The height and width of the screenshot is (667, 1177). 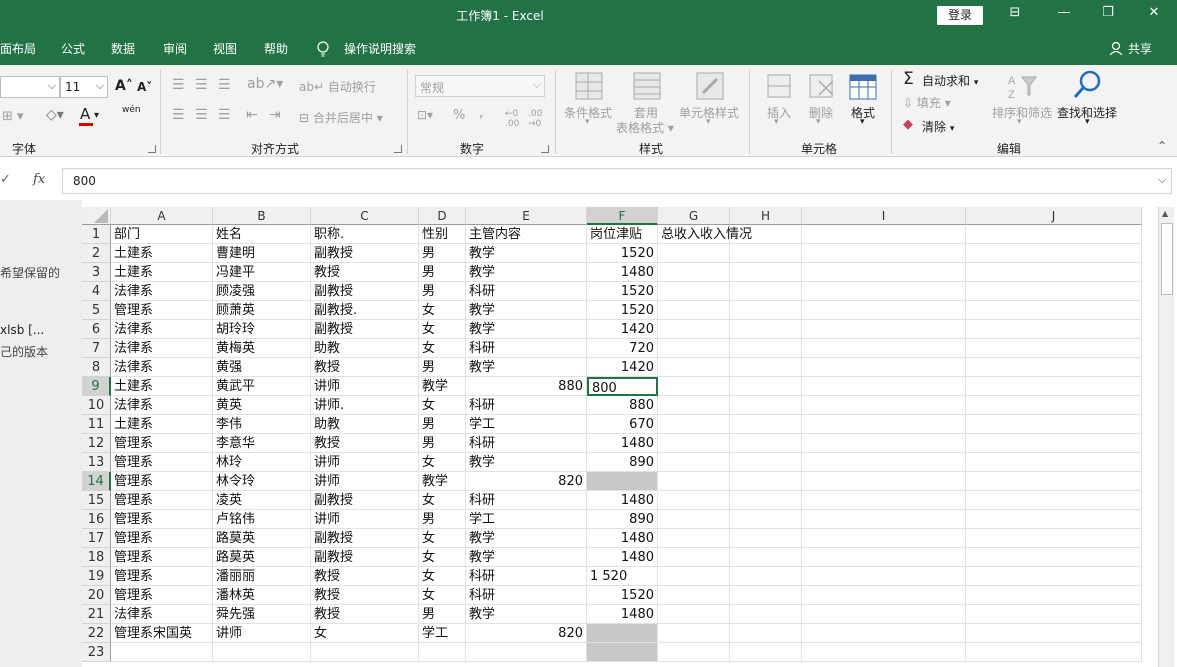 What do you see at coordinates (262, 367) in the screenshot?
I see `table-cell: 黄强` at bounding box center [262, 367].